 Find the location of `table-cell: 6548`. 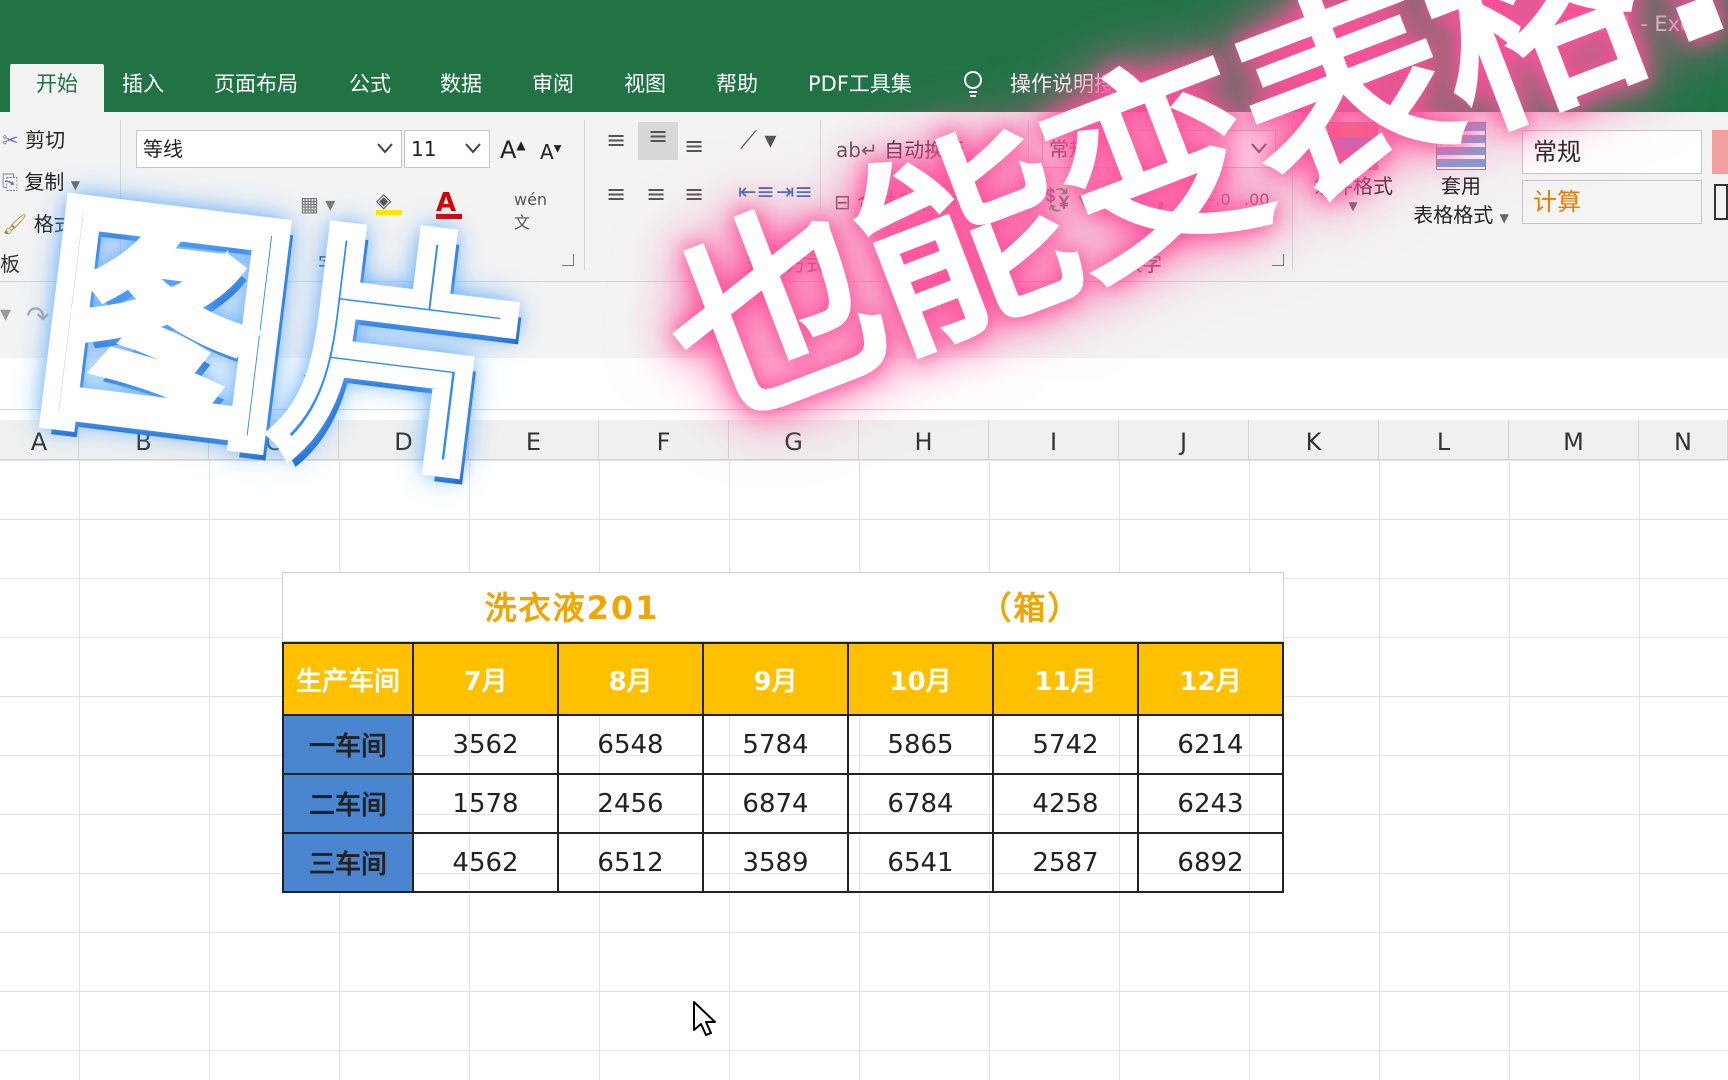

table-cell: 6548 is located at coordinates (630, 744).